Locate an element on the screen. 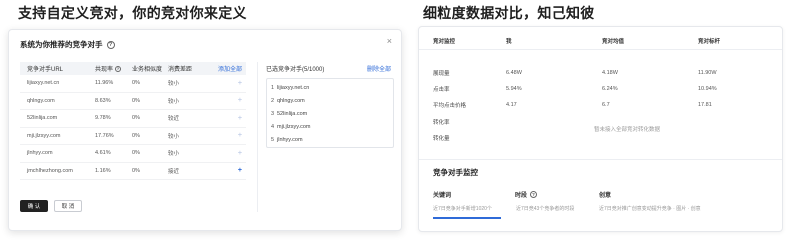 The image size is (791, 241). table-row: 点击率 5.94% 6.24% 10.94% is located at coordinates (600, 88).